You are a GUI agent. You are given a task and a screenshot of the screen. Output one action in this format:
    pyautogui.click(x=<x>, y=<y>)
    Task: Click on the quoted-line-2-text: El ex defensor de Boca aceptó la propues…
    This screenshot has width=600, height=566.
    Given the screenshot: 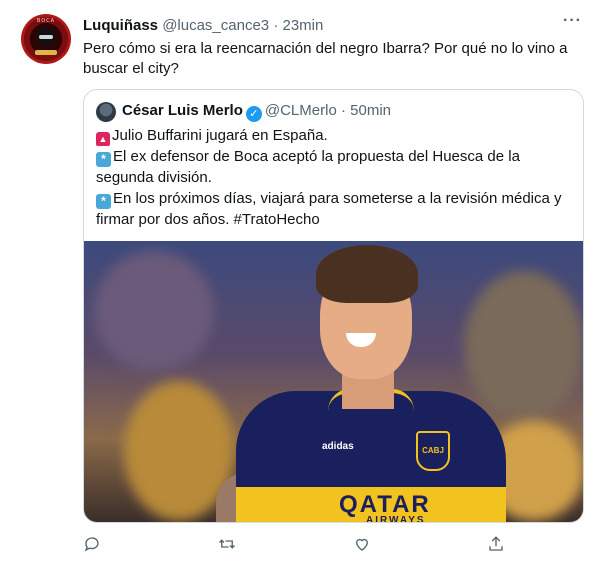 What is the action you would take?
    pyautogui.click(x=308, y=167)
    